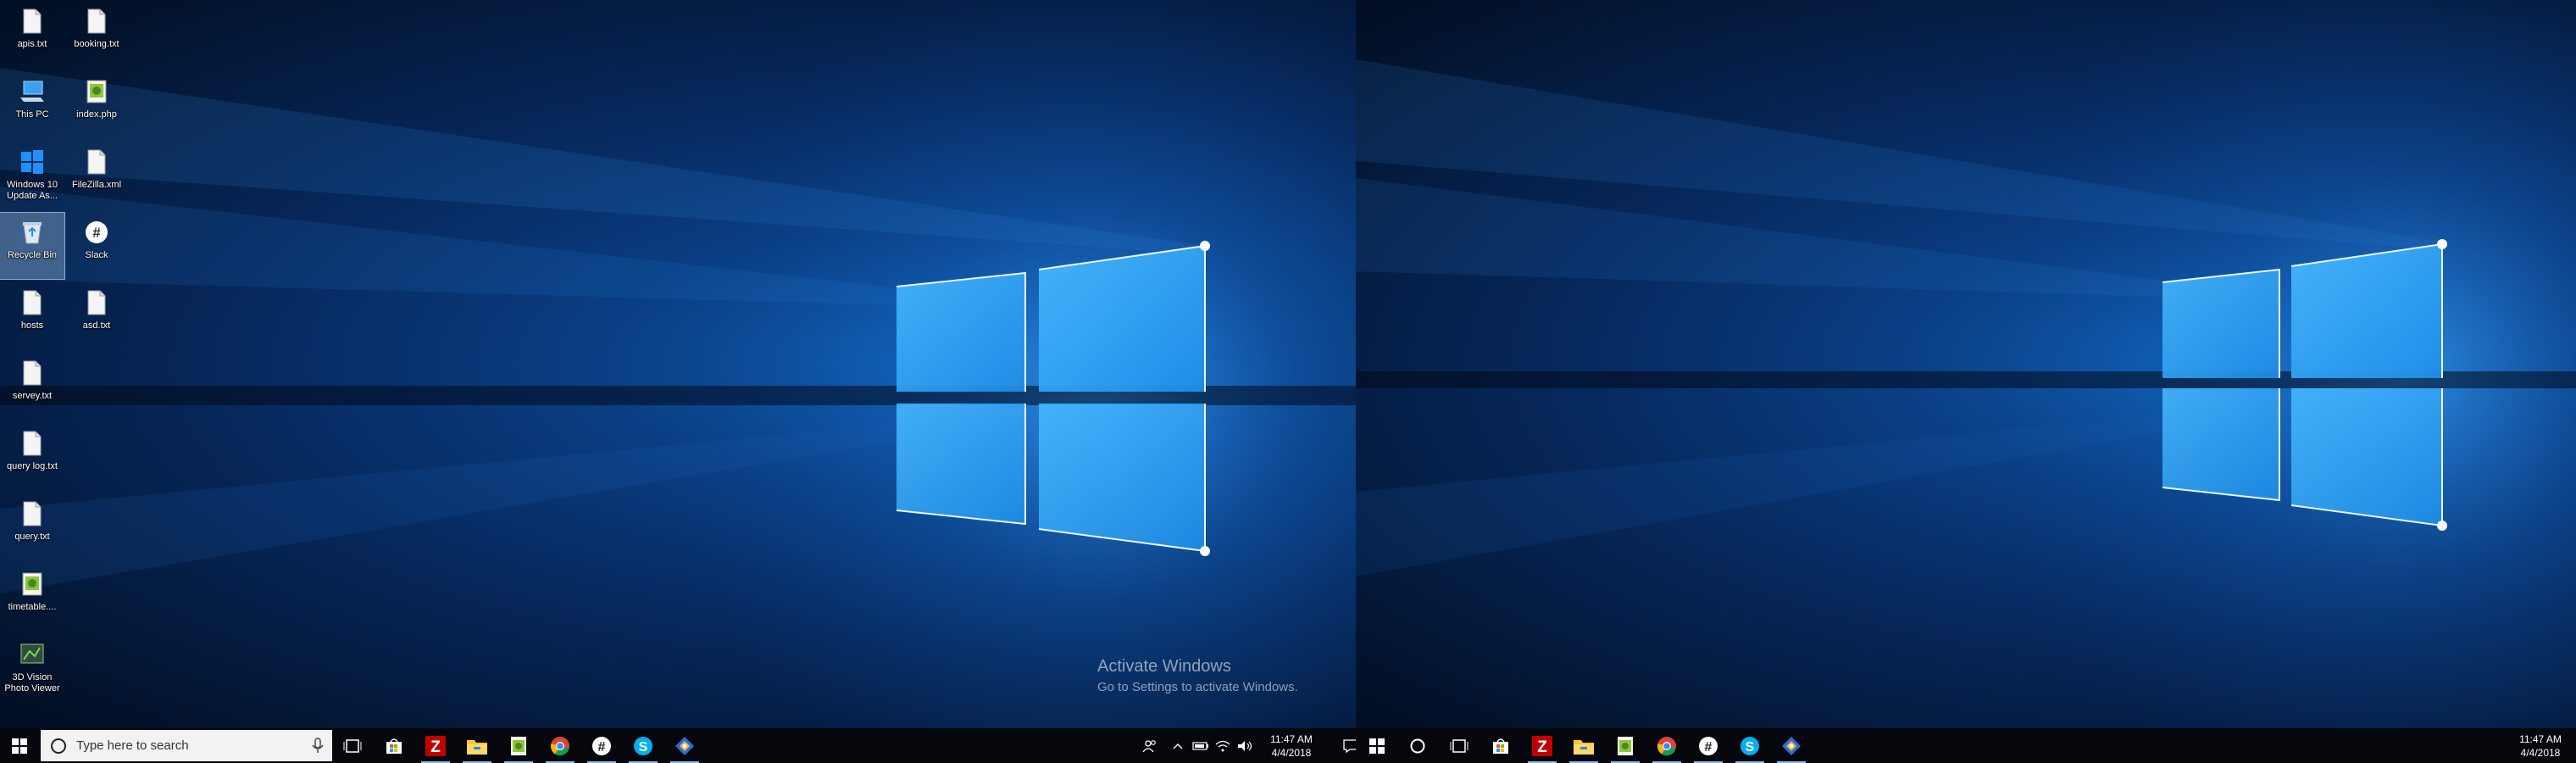  Describe the element at coordinates (96, 44) in the screenshot. I see `desktop-icon-label: booking.txt` at that location.